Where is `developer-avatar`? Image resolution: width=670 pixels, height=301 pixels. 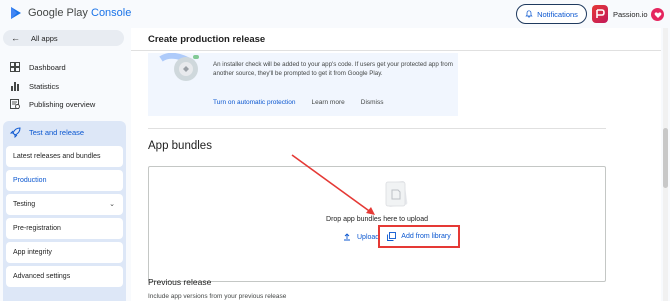 developer-avatar is located at coordinates (600, 14).